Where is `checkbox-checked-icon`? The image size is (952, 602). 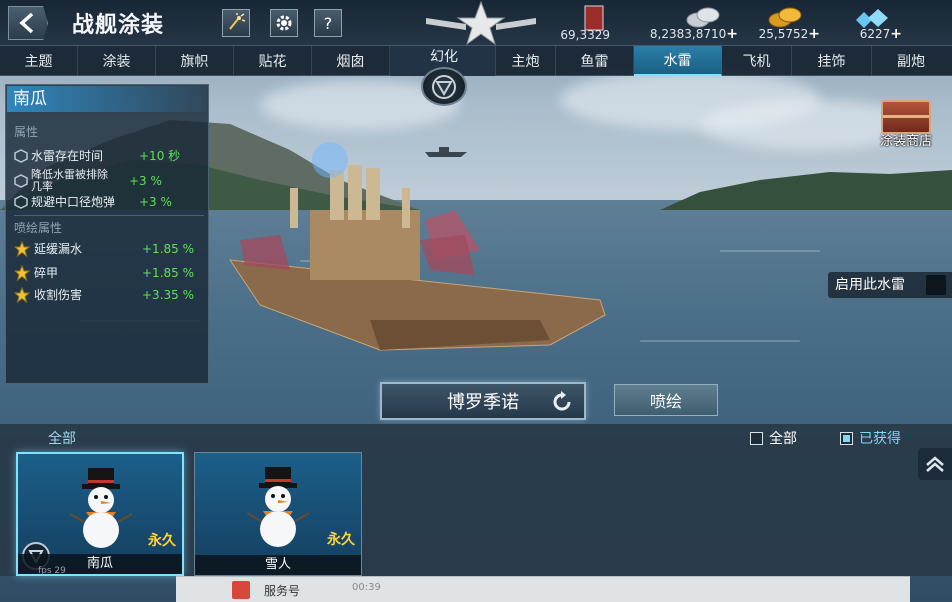
checkbox-checked-icon is located at coordinates (846, 438).